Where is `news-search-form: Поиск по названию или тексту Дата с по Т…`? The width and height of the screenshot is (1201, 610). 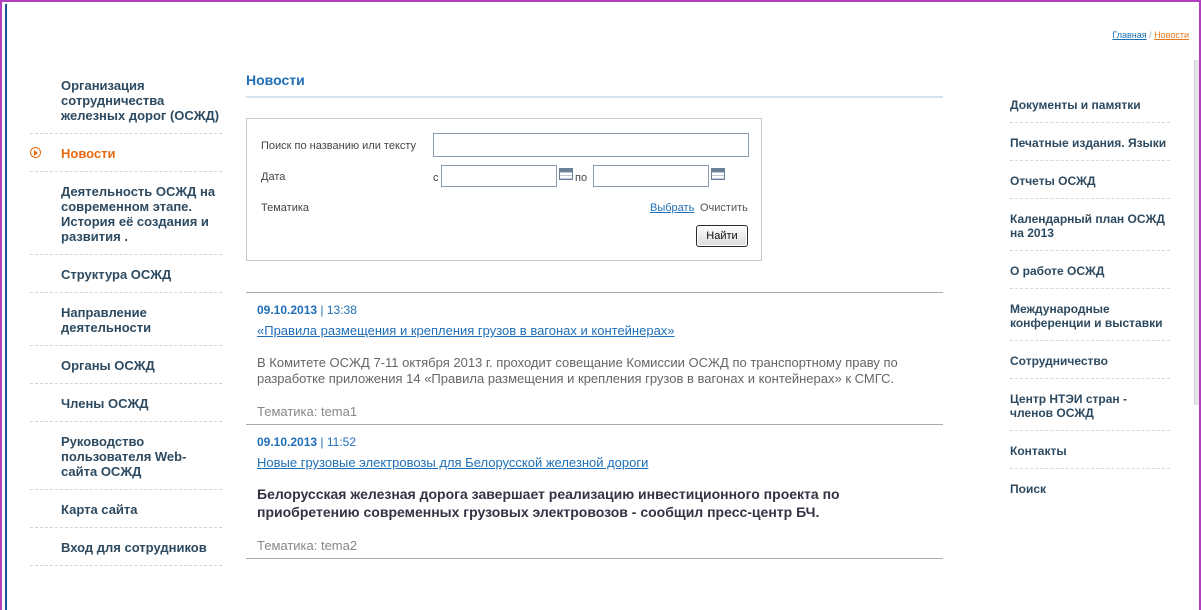
news-search-form: Поиск по названию или тексту Дата с по Т… is located at coordinates (504, 189).